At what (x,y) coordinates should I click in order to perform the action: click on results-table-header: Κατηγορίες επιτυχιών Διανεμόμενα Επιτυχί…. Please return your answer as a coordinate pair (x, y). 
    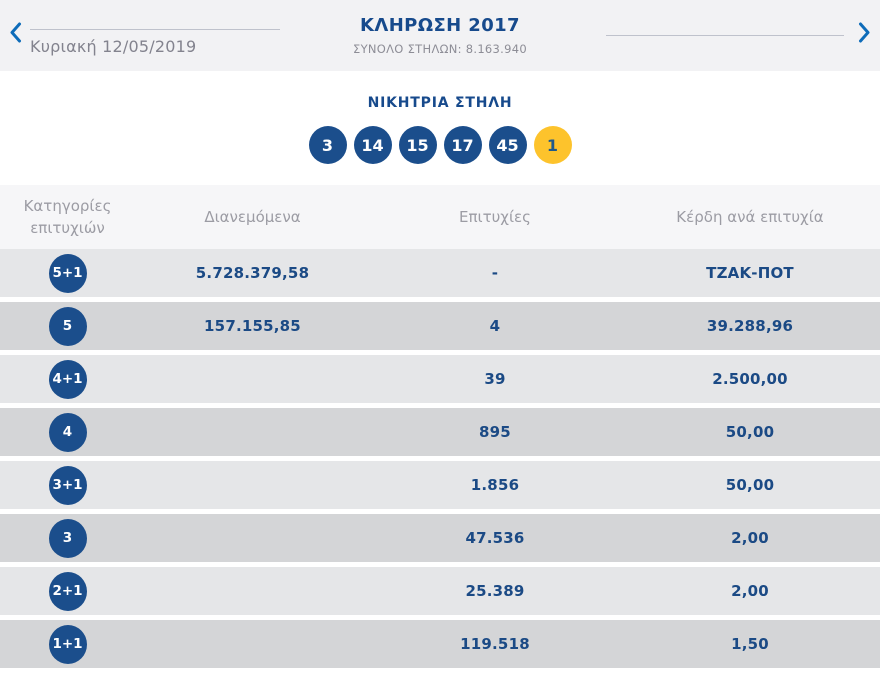
    Looking at the image, I should click on (440, 217).